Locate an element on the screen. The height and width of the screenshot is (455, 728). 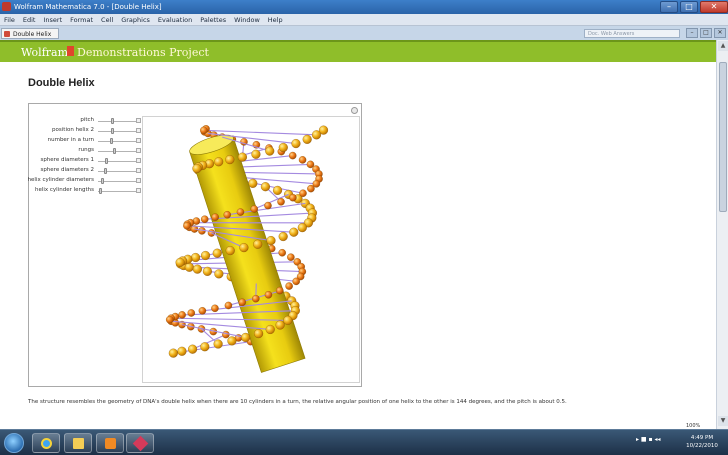
taskbar-ie-button is located at coordinates (46, 443).